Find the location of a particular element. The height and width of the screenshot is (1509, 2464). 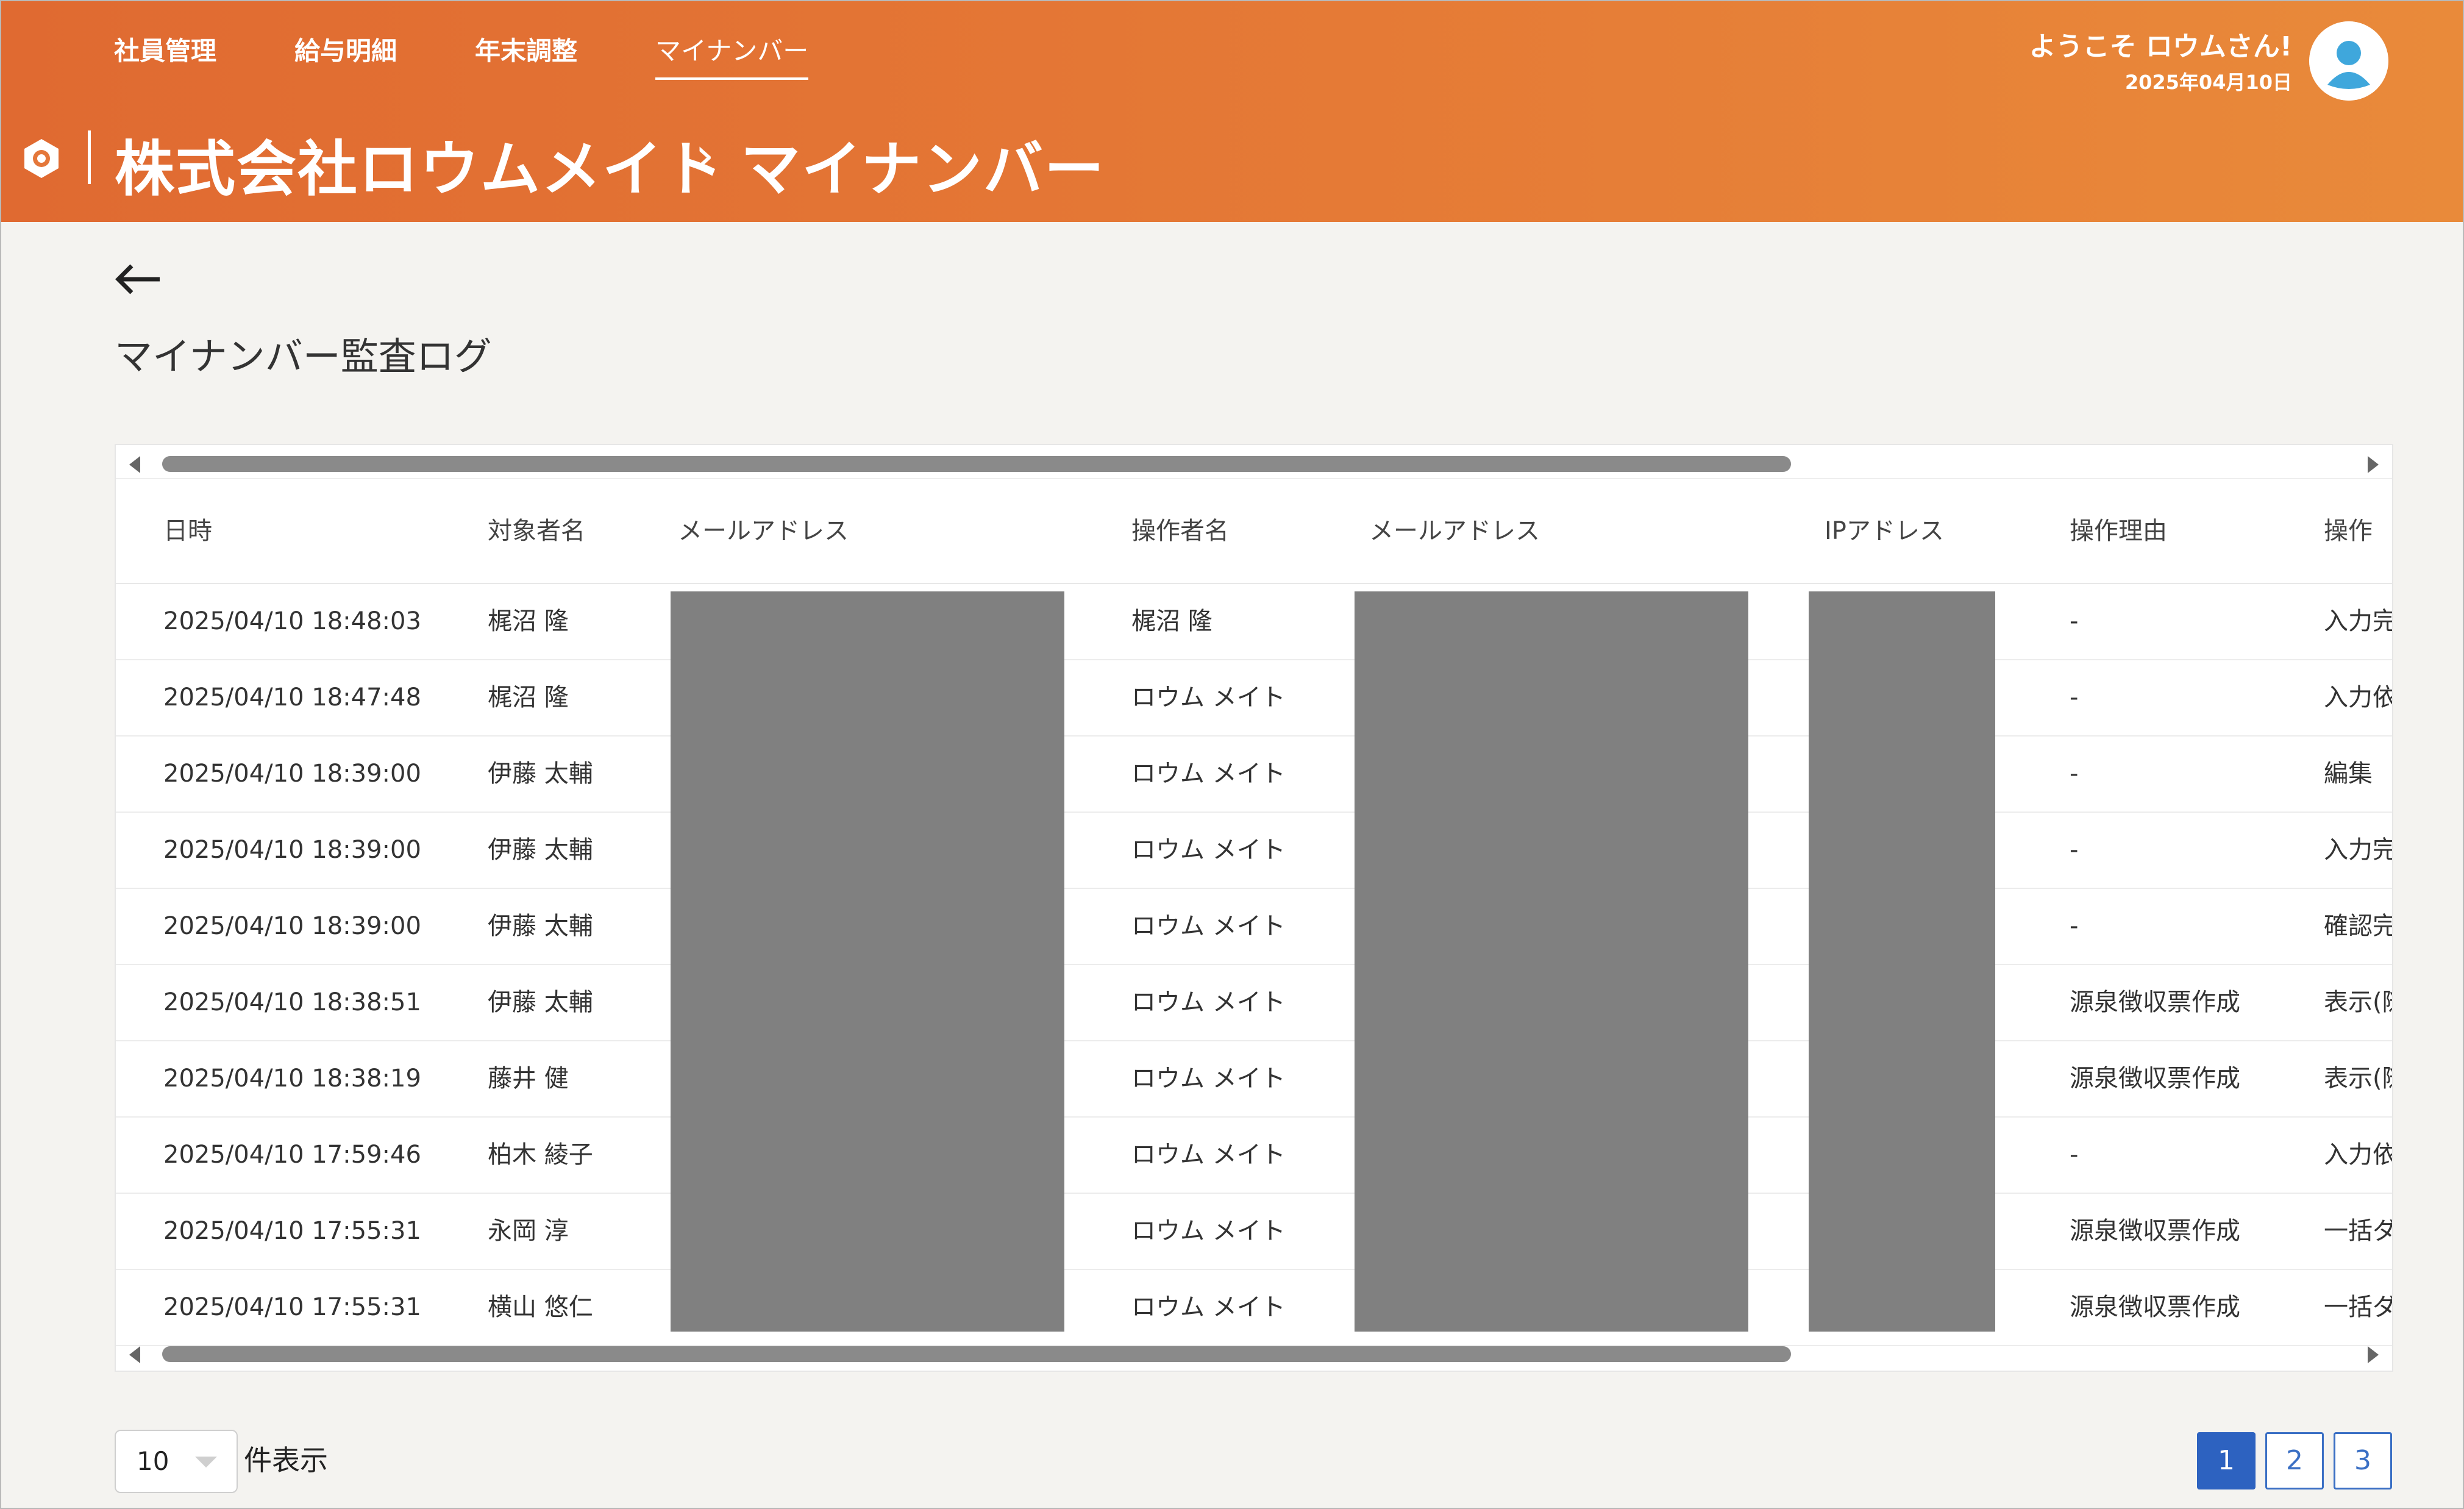

table-row: 2025/04/10 17:59:46 柏木 綾子 ロウム メイト - 入力依 is located at coordinates (1254, 1156).